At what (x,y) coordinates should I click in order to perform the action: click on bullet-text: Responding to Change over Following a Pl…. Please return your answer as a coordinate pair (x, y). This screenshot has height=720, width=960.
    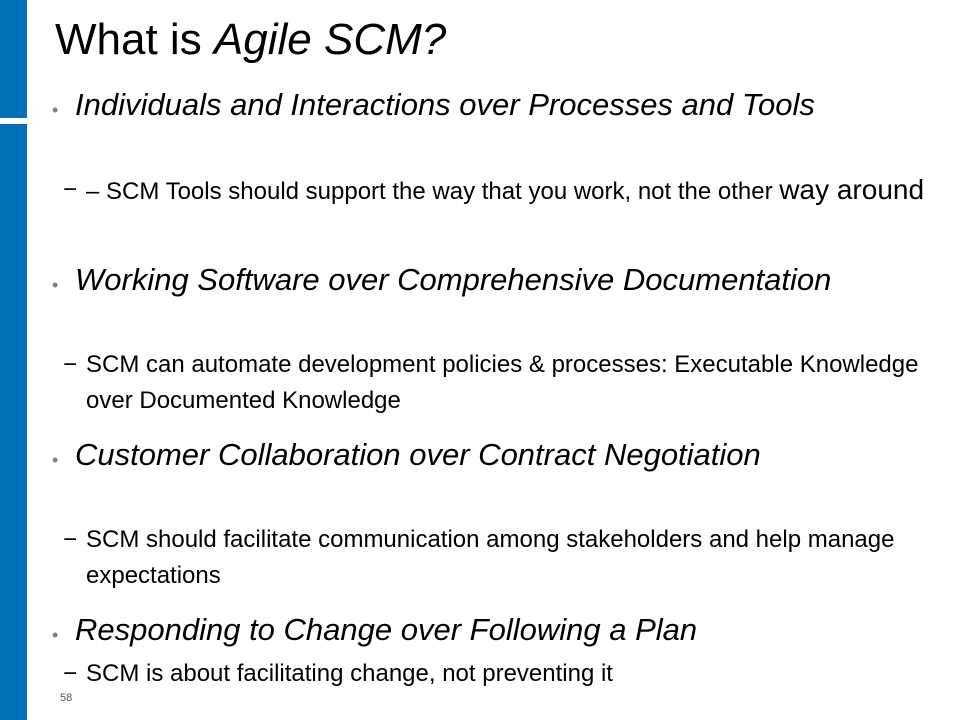
    Looking at the image, I should click on (386, 629).